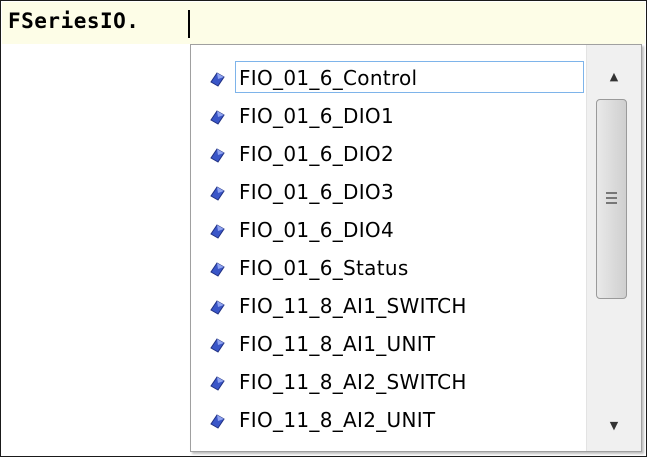 The height and width of the screenshot is (457, 647). What do you see at coordinates (324, 268) in the screenshot?
I see `autocomplete-item-label: FIO_01_6_Status` at bounding box center [324, 268].